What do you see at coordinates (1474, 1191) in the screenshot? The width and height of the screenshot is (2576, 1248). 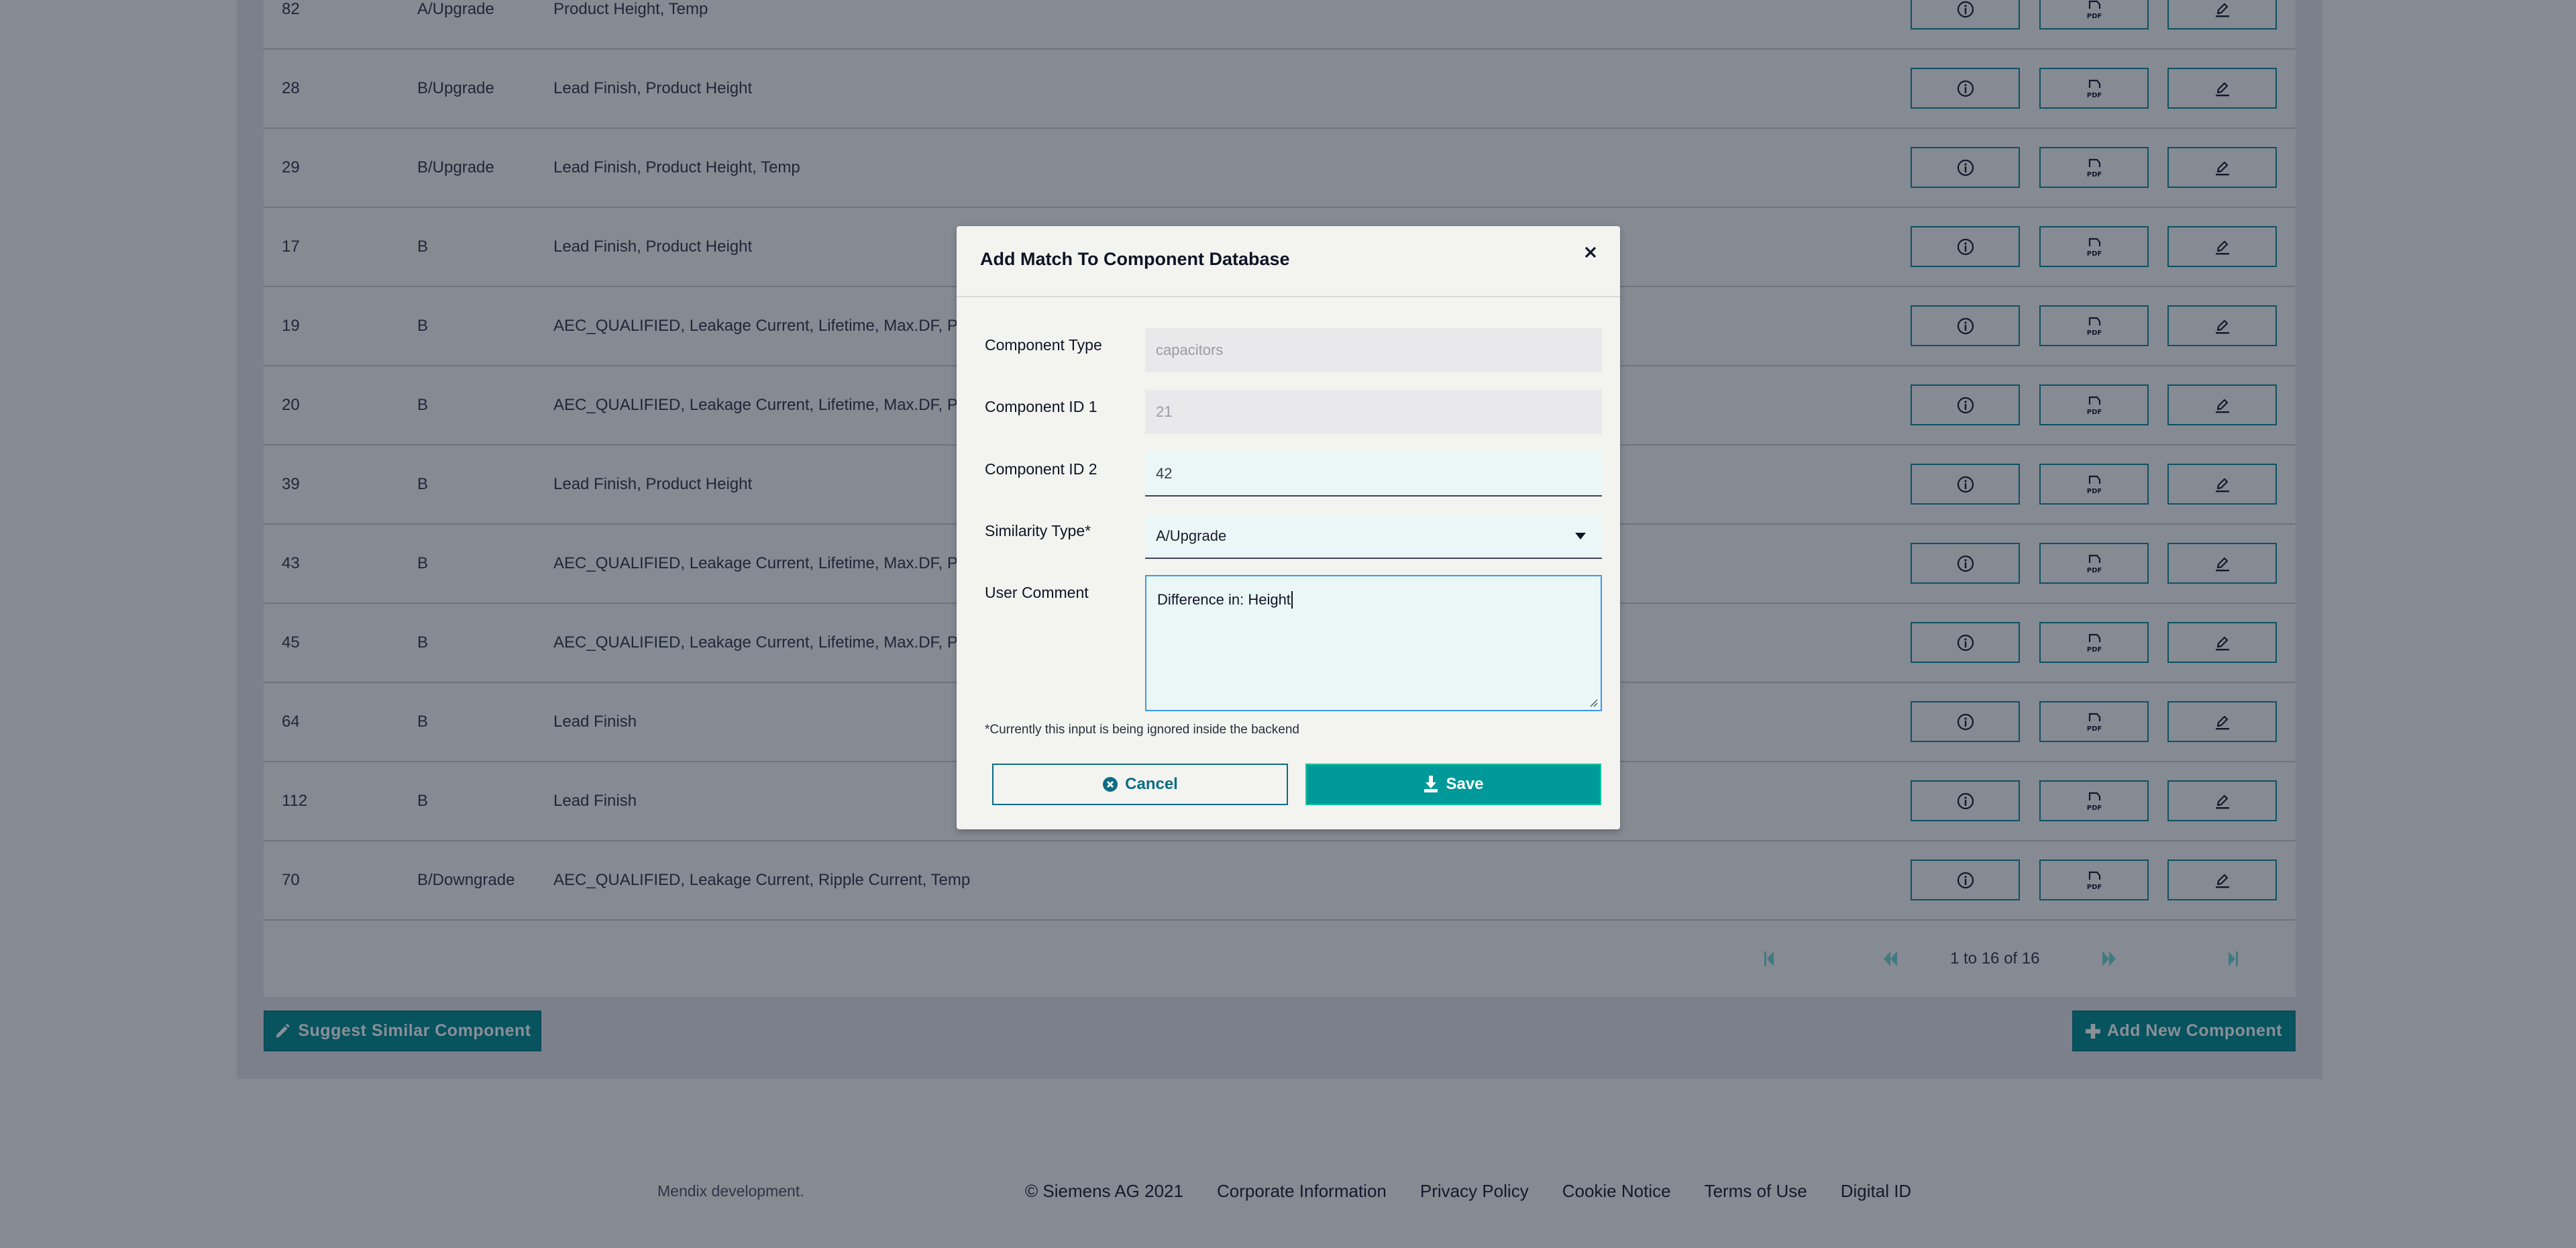 I see `footer-link: Privacy Policy` at bounding box center [1474, 1191].